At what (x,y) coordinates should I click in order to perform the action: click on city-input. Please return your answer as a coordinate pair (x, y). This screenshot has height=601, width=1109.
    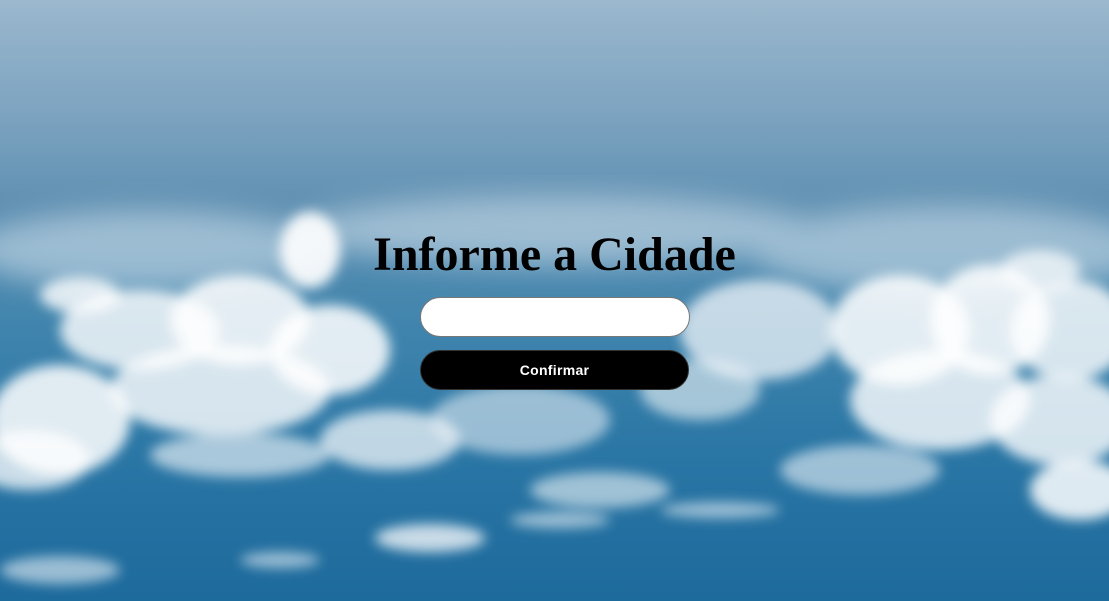
    Looking at the image, I should click on (554, 317).